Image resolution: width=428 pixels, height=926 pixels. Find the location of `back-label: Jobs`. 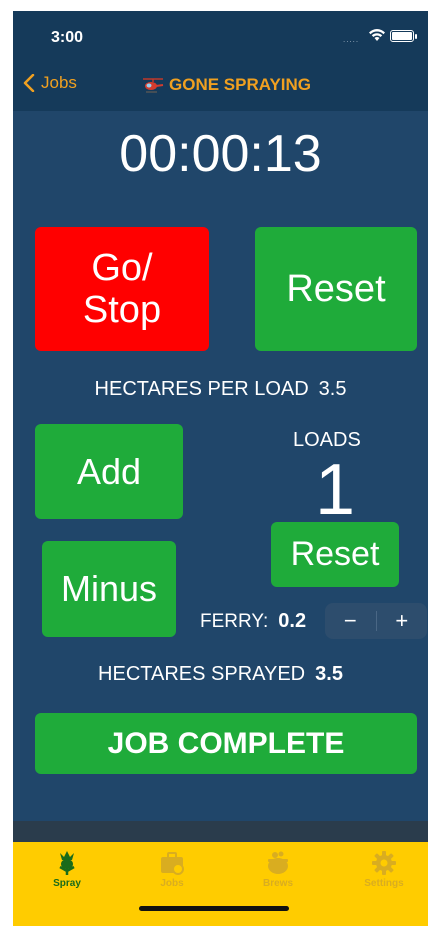

back-label: Jobs is located at coordinates (59, 82).